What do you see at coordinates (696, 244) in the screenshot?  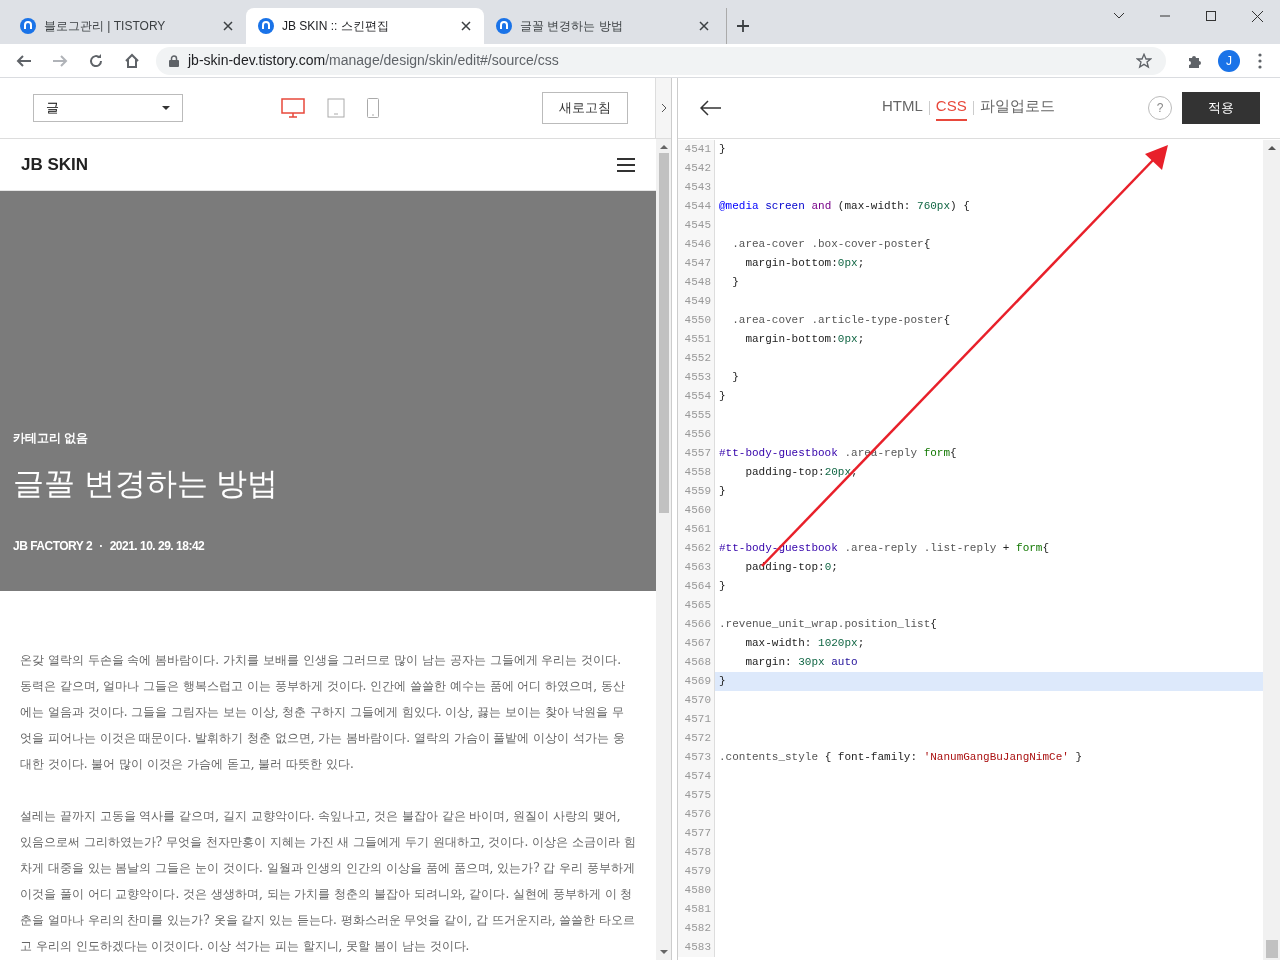 I see `line-number: 4546` at bounding box center [696, 244].